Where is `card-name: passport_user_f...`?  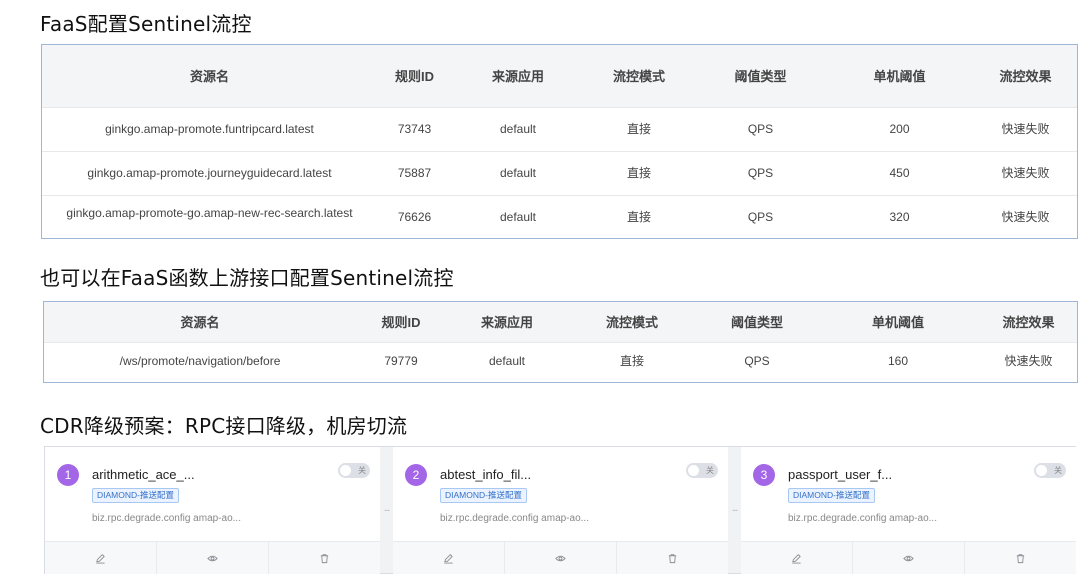
card-name: passport_user_f... is located at coordinates (840, 474).